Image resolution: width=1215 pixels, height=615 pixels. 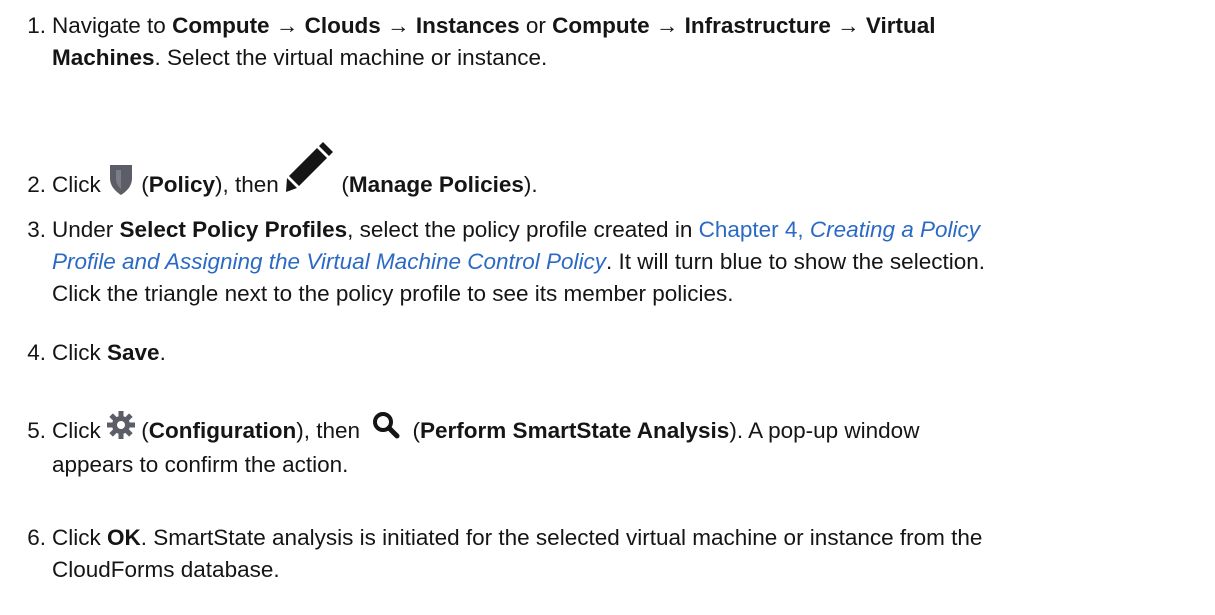 What do you see at coordinates (36, 537) in the screenshot?
I see `step-number: 6.` at bounding box center [36, 537].